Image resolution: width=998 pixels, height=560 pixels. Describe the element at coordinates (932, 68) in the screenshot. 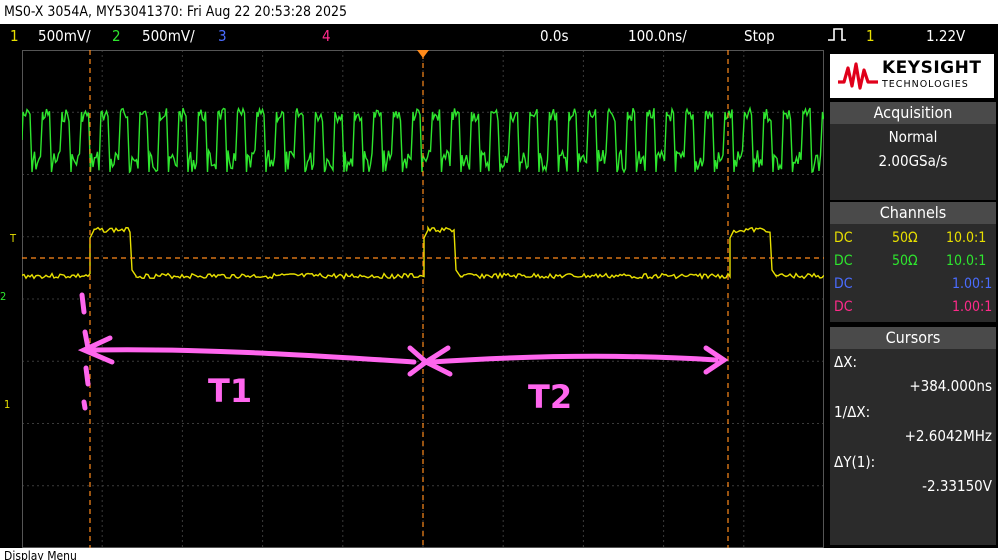

I see `logo-brand: KEYSIGHT` at that location.